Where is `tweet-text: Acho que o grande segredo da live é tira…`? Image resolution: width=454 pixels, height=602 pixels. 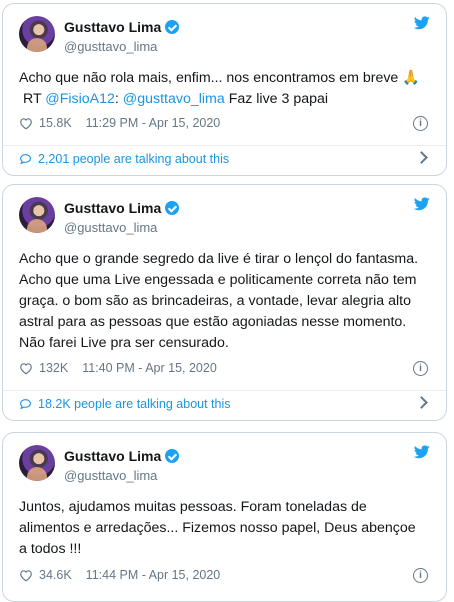 tweet-text: Acho que o grande segredo da live é tira… is located at coordinates (219, 301).